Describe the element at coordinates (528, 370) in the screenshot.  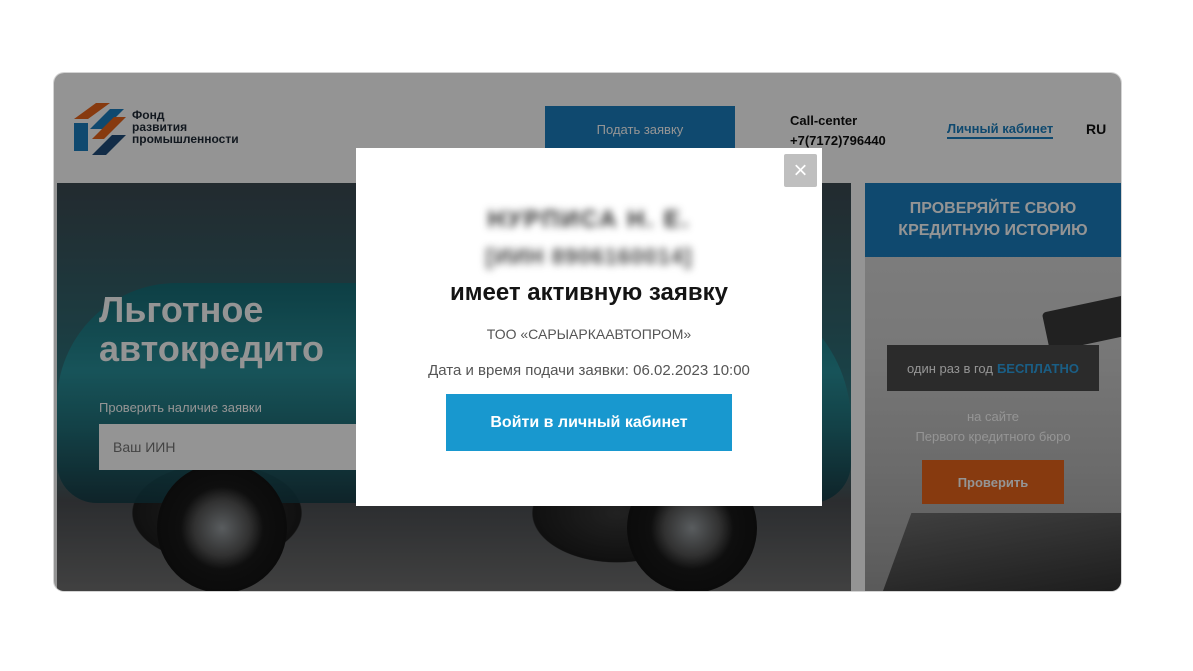
I see `date-label: Дата и время подачи заявки:` at that location.